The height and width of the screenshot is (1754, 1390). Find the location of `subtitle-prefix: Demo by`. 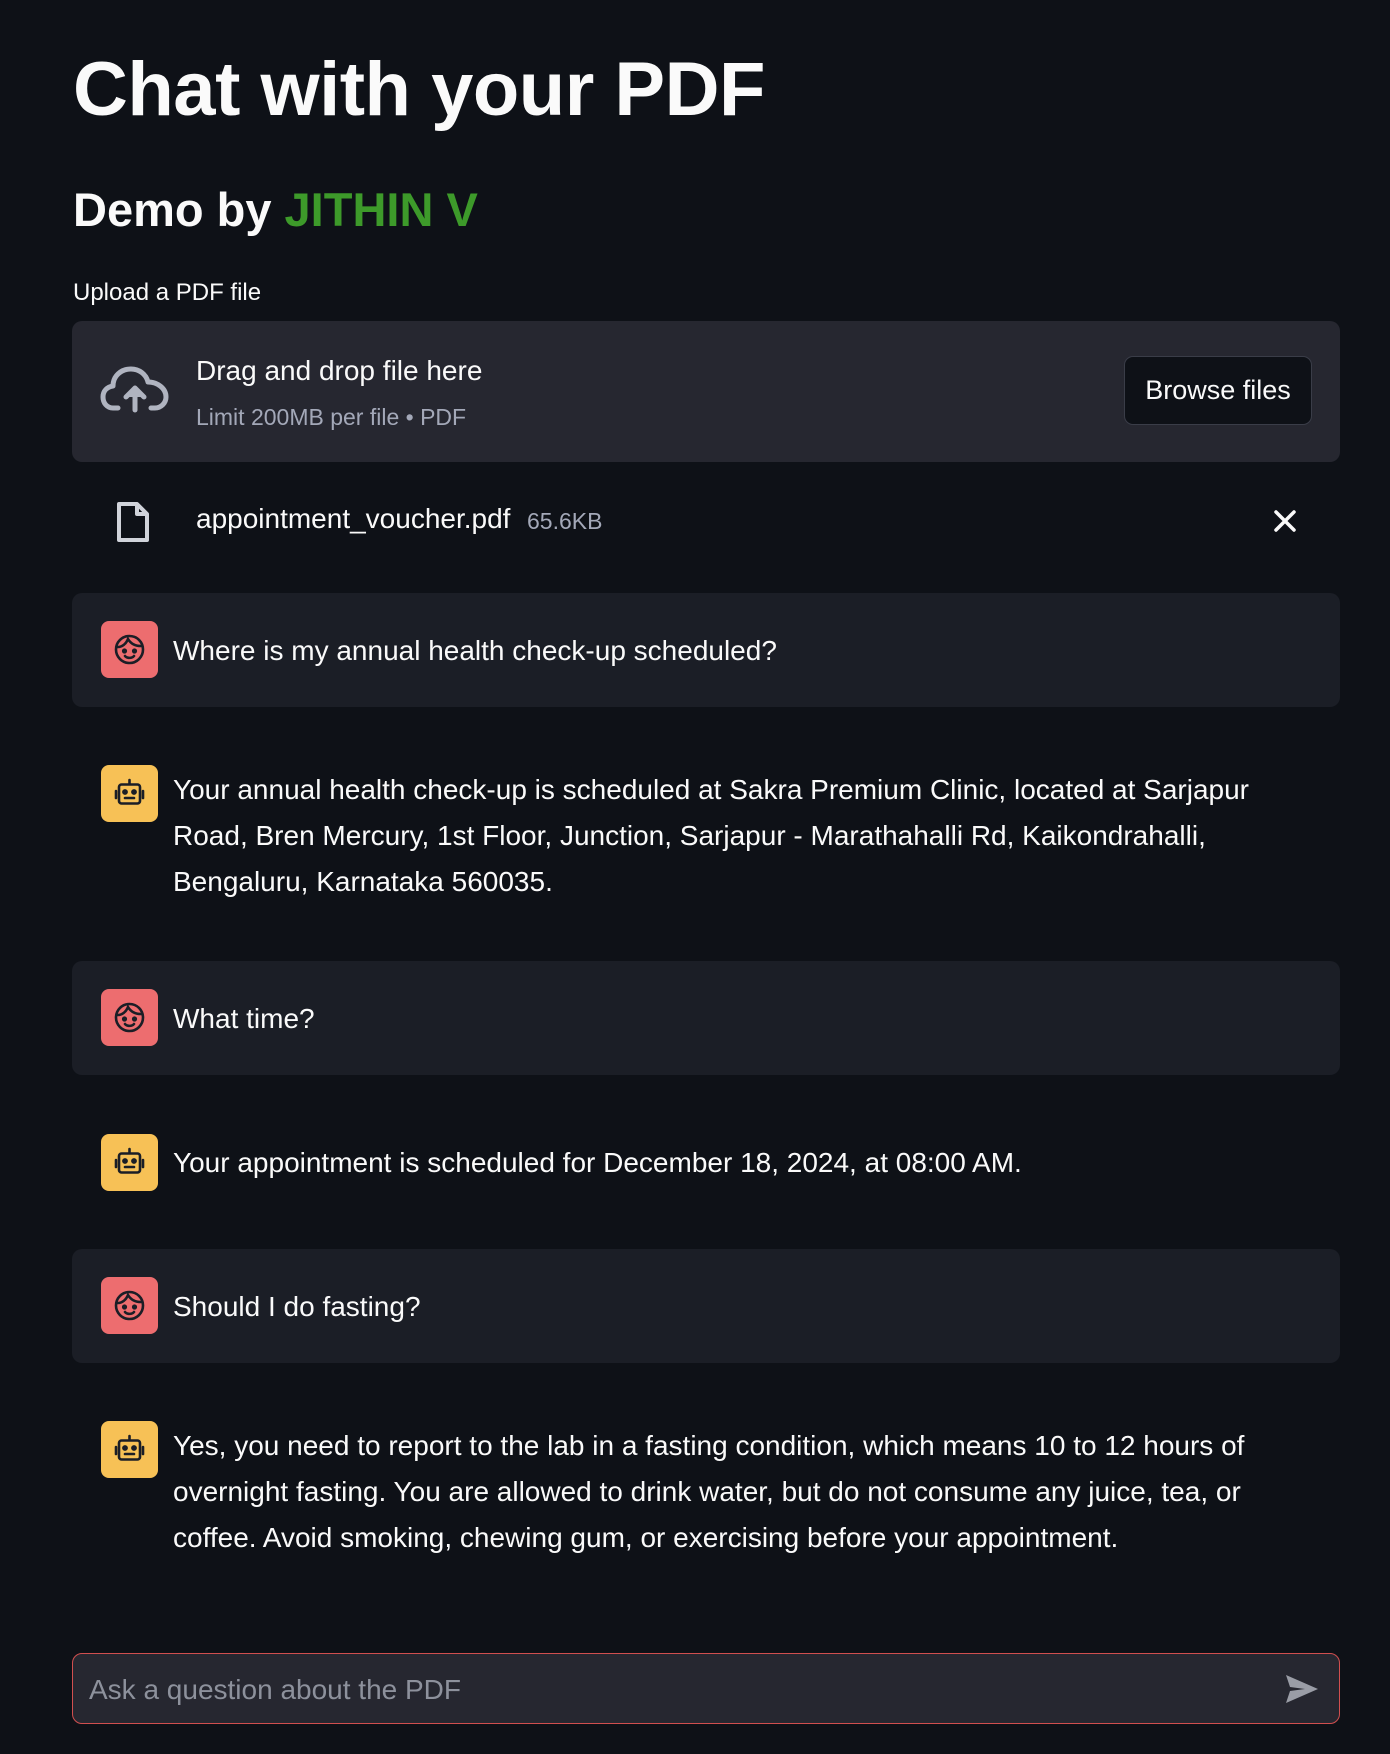

subtitle-prefix: Demo by is located at coordinates (179, 209).